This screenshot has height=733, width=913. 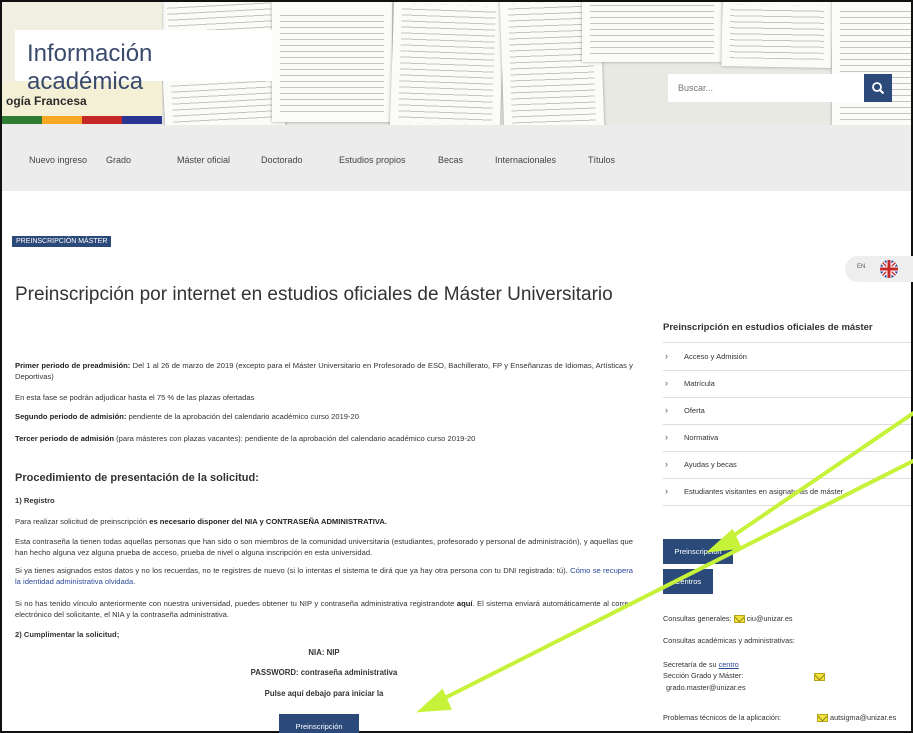 I want to click on nia-label: NIA: NIP, so click(x=324, y=652).